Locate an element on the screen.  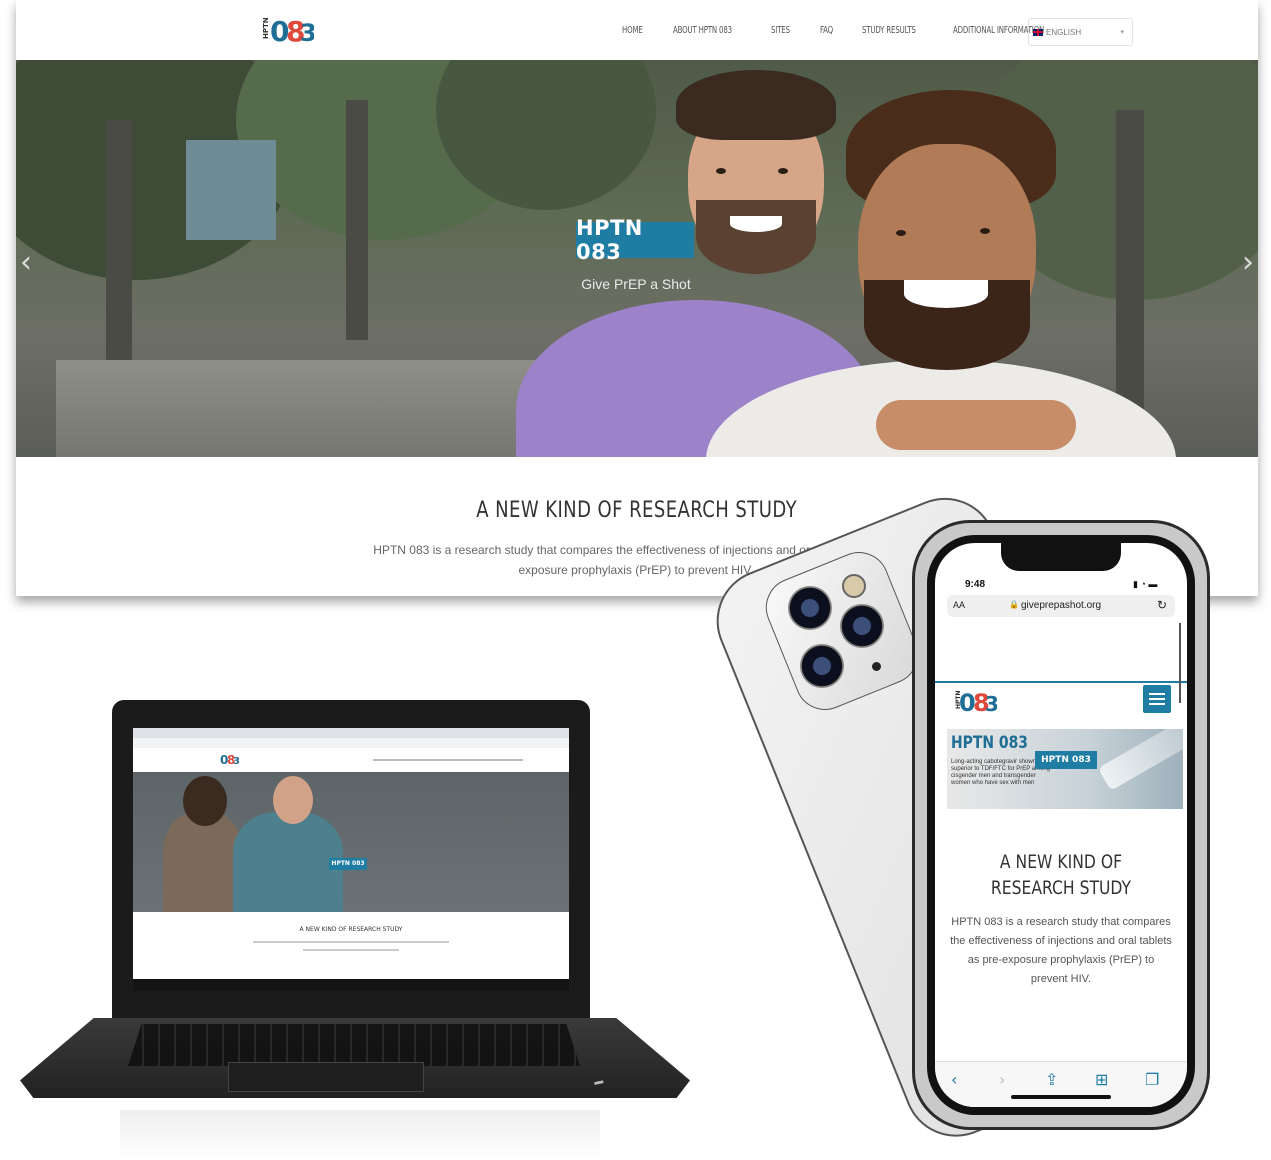
person-hair is located at coordinates (756, 105).